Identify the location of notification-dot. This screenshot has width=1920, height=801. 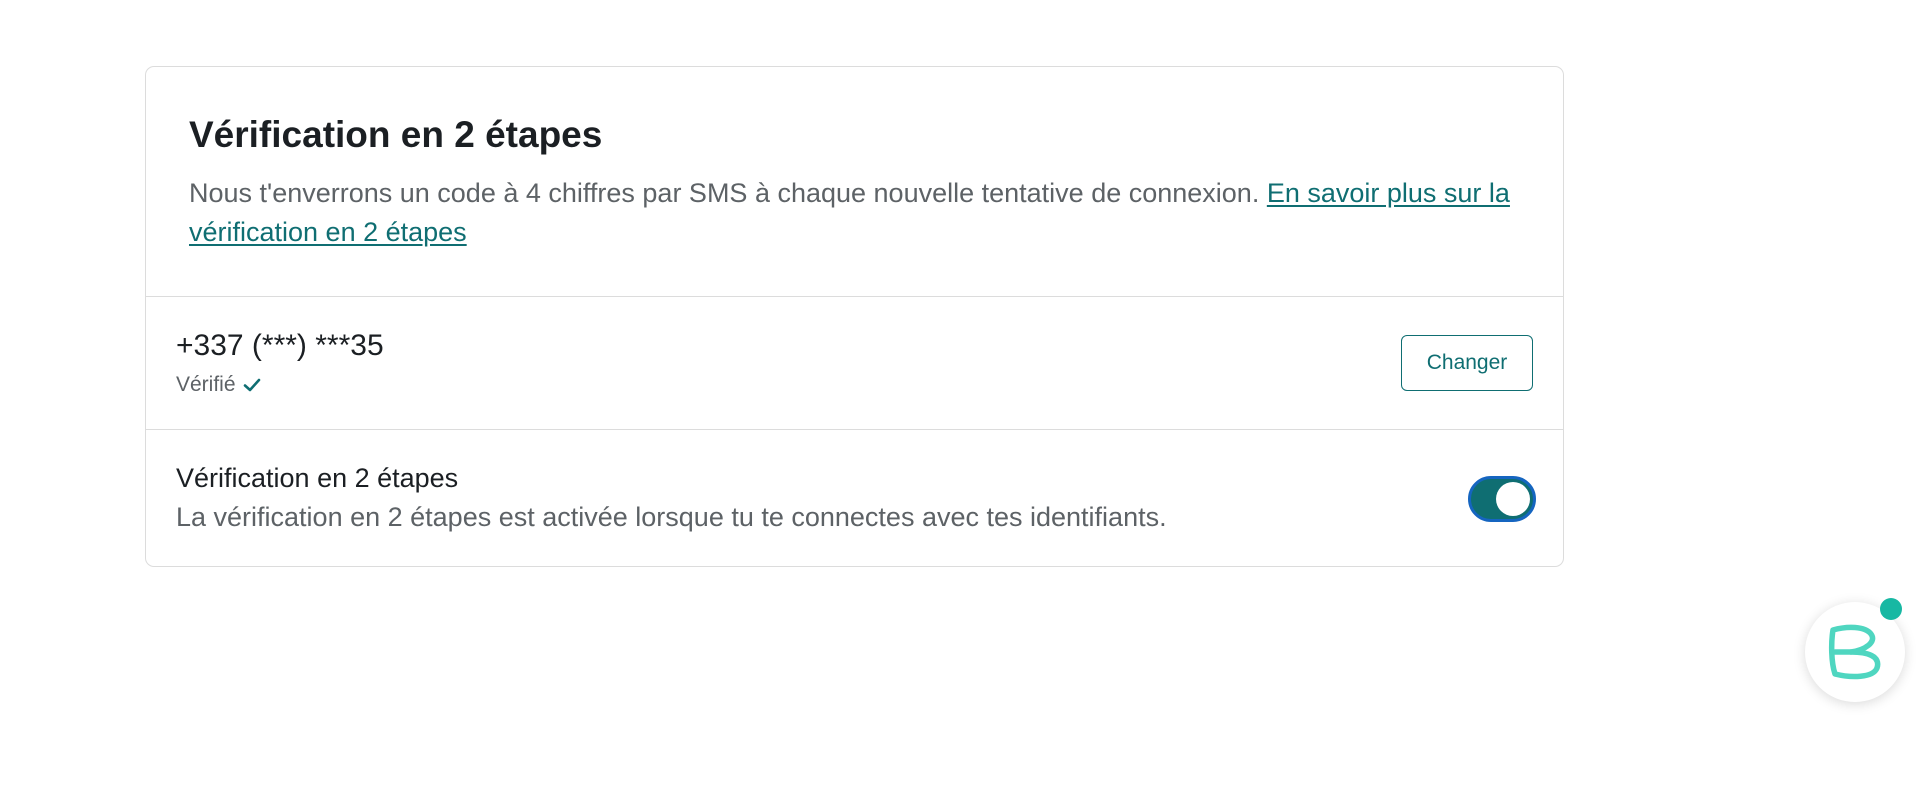
(1891, 609).